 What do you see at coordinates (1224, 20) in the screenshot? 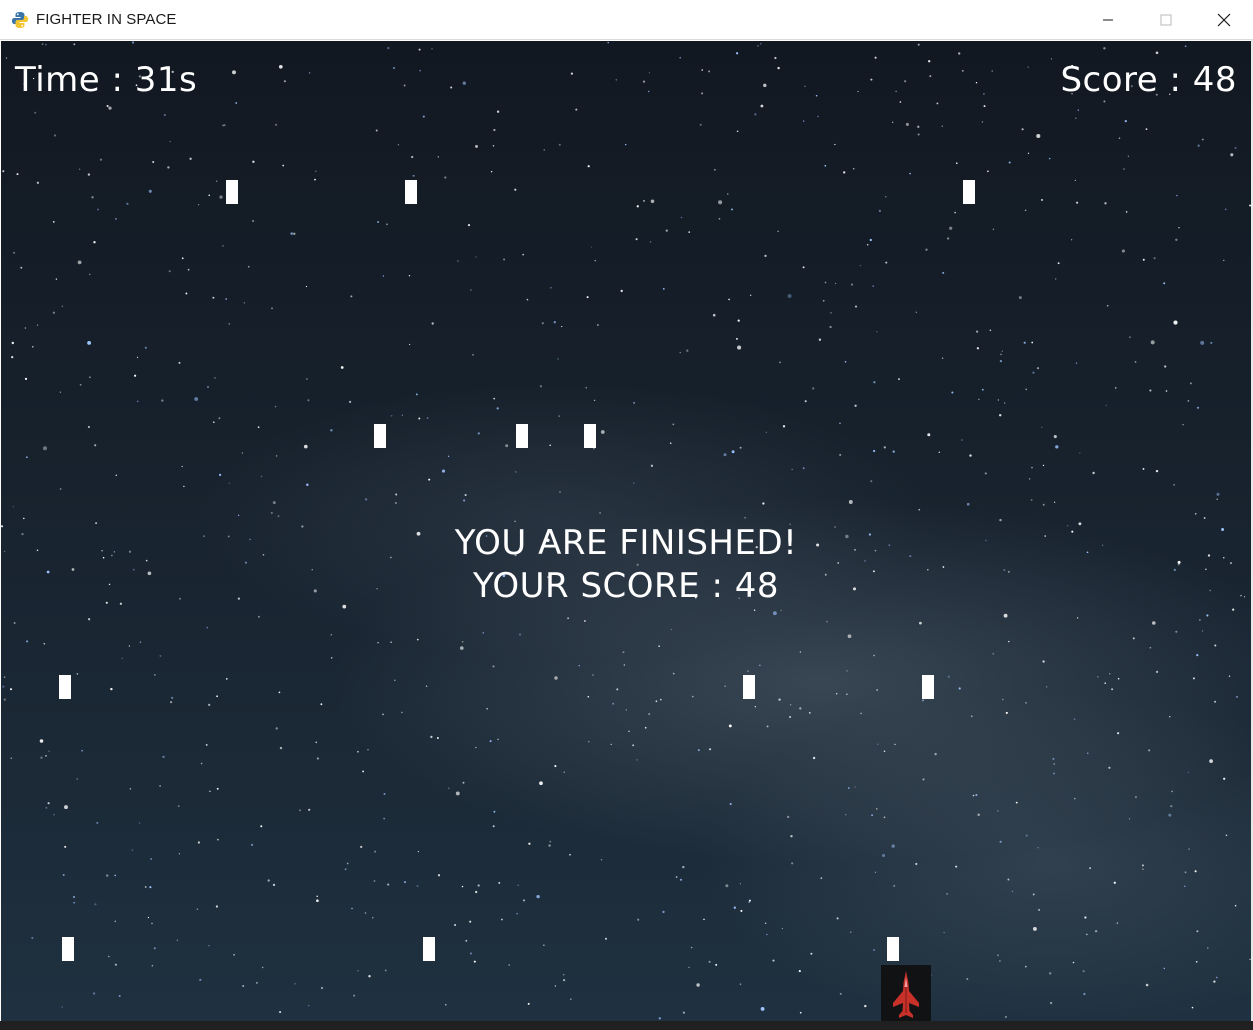
I see `close-button` at bounding box center [1224, 20].